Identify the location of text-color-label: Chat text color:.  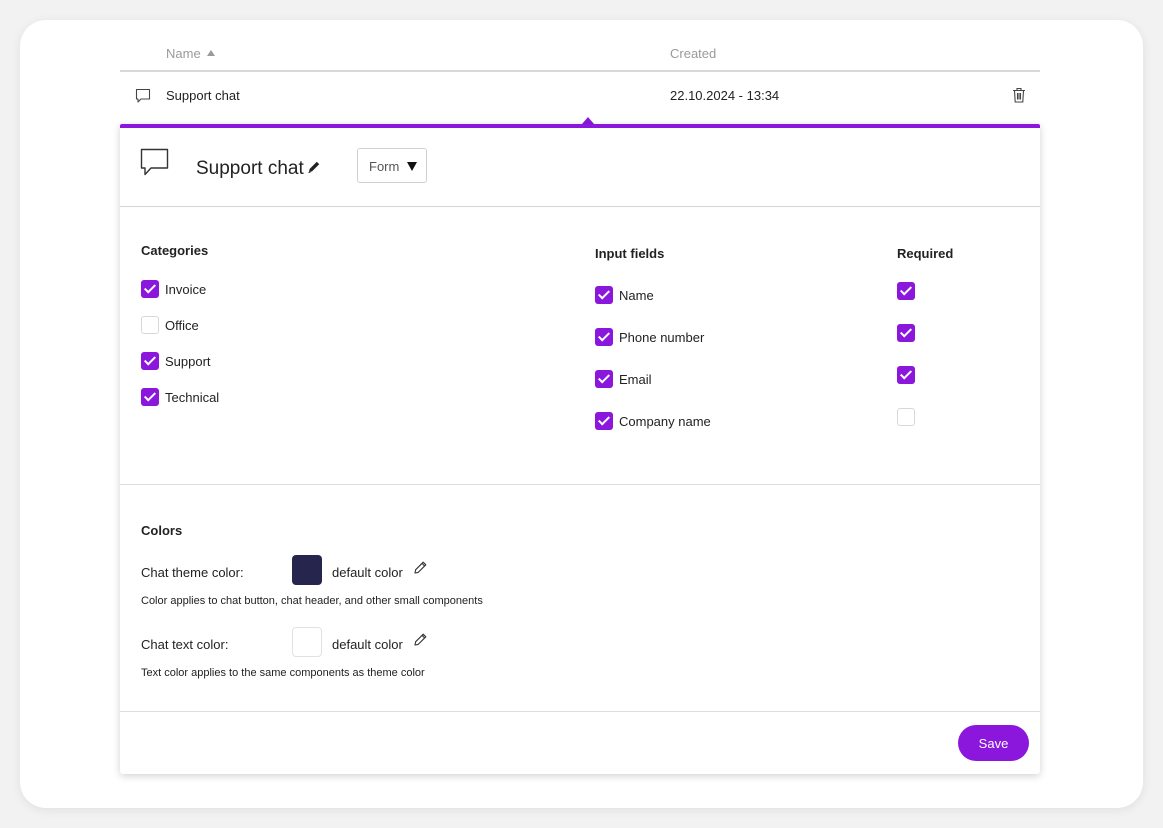
(185, 644).